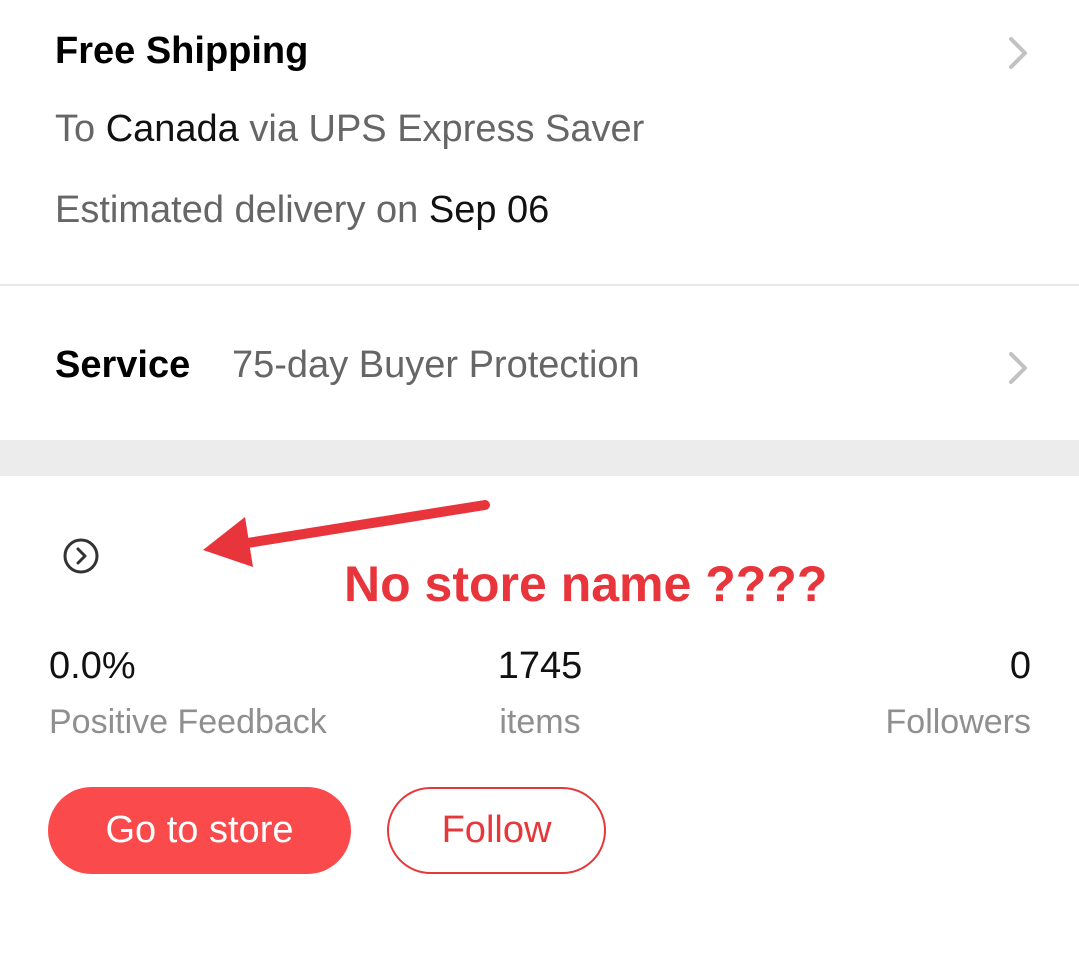  What do you see at coordinates (182, 51) in the screenshot?
I see `shipping-title: Free Shipping` at bounding box center [182, 51].